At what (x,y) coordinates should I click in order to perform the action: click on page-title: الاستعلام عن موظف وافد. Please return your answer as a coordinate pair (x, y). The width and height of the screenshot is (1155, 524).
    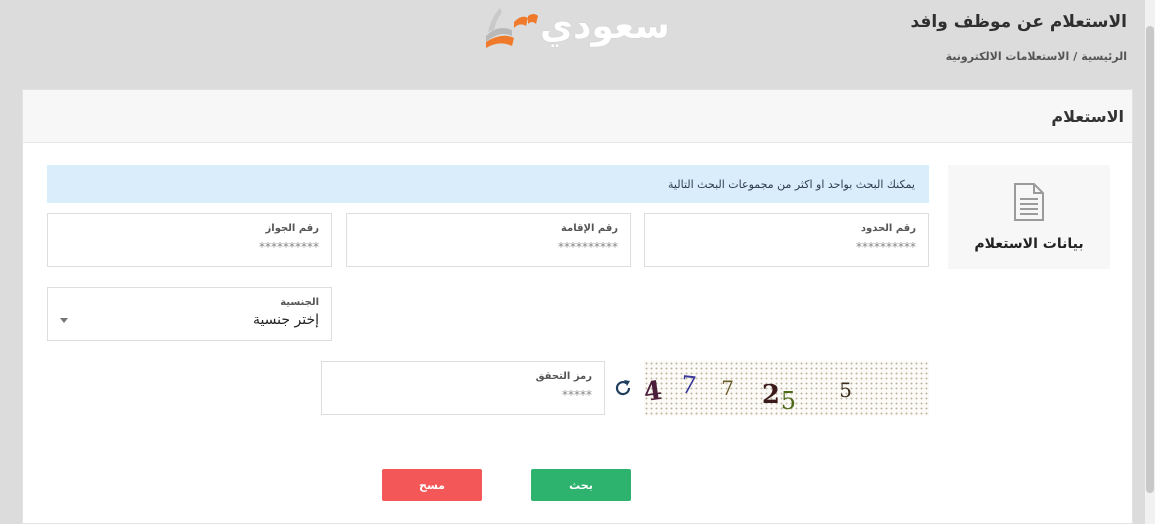
    Looking at the image, I should click on (1018, 22).